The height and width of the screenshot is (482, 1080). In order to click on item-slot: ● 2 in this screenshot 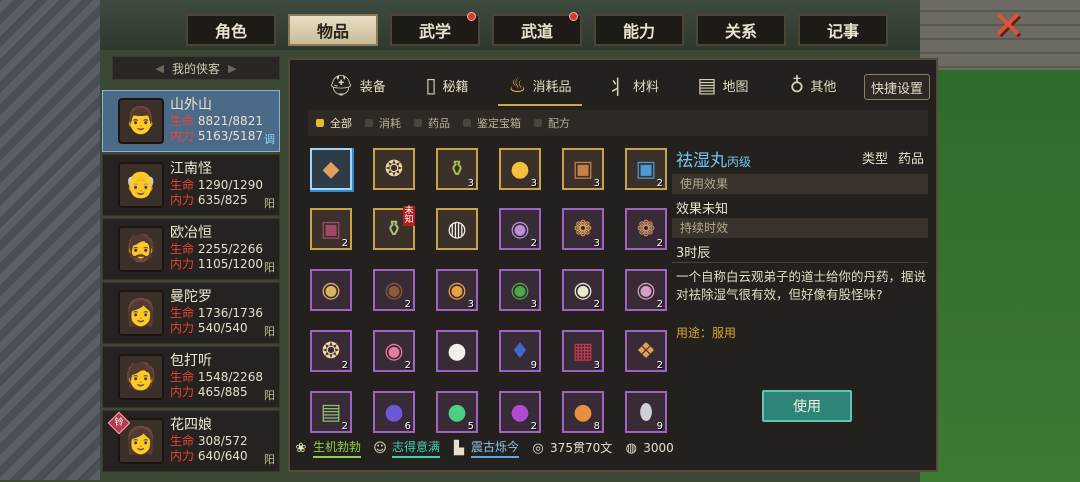, I will do `click(520, 412)`.